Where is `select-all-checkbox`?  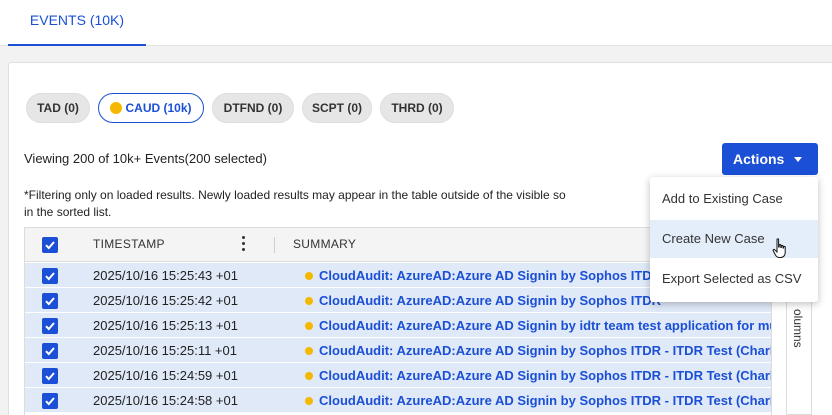 select-all-checkbox is located at coordinates (50, 245).